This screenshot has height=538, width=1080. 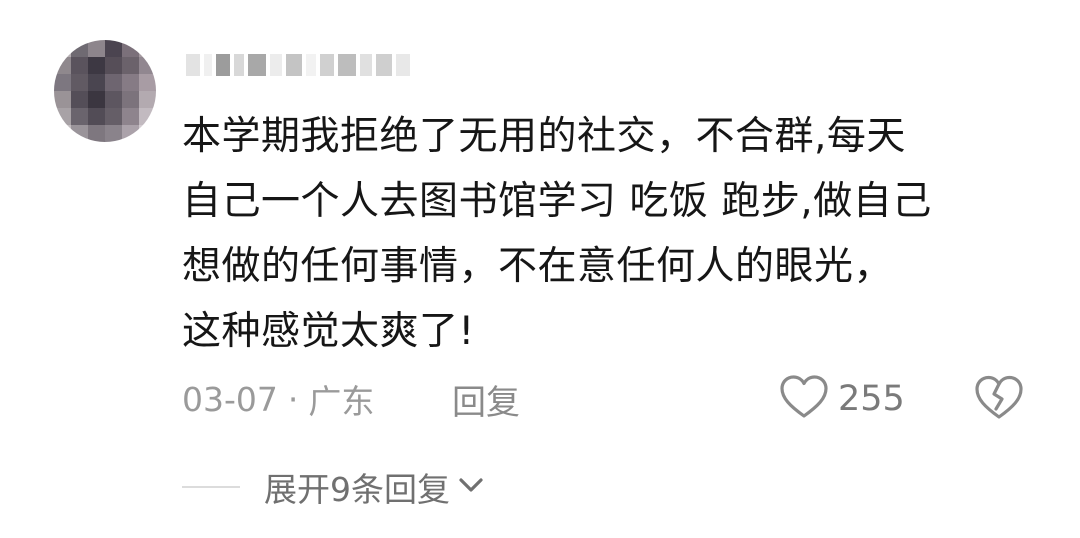 I want to click on chevron-down-icon, so click(x=471, y=487).